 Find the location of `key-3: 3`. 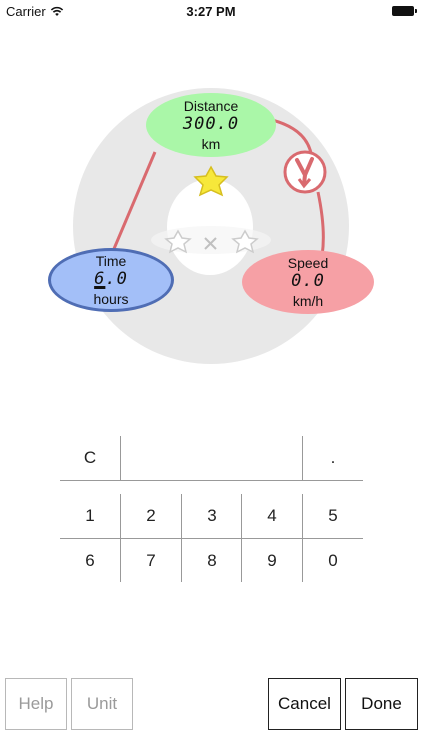

key-3: 3 is located at coordinates (212, 516).